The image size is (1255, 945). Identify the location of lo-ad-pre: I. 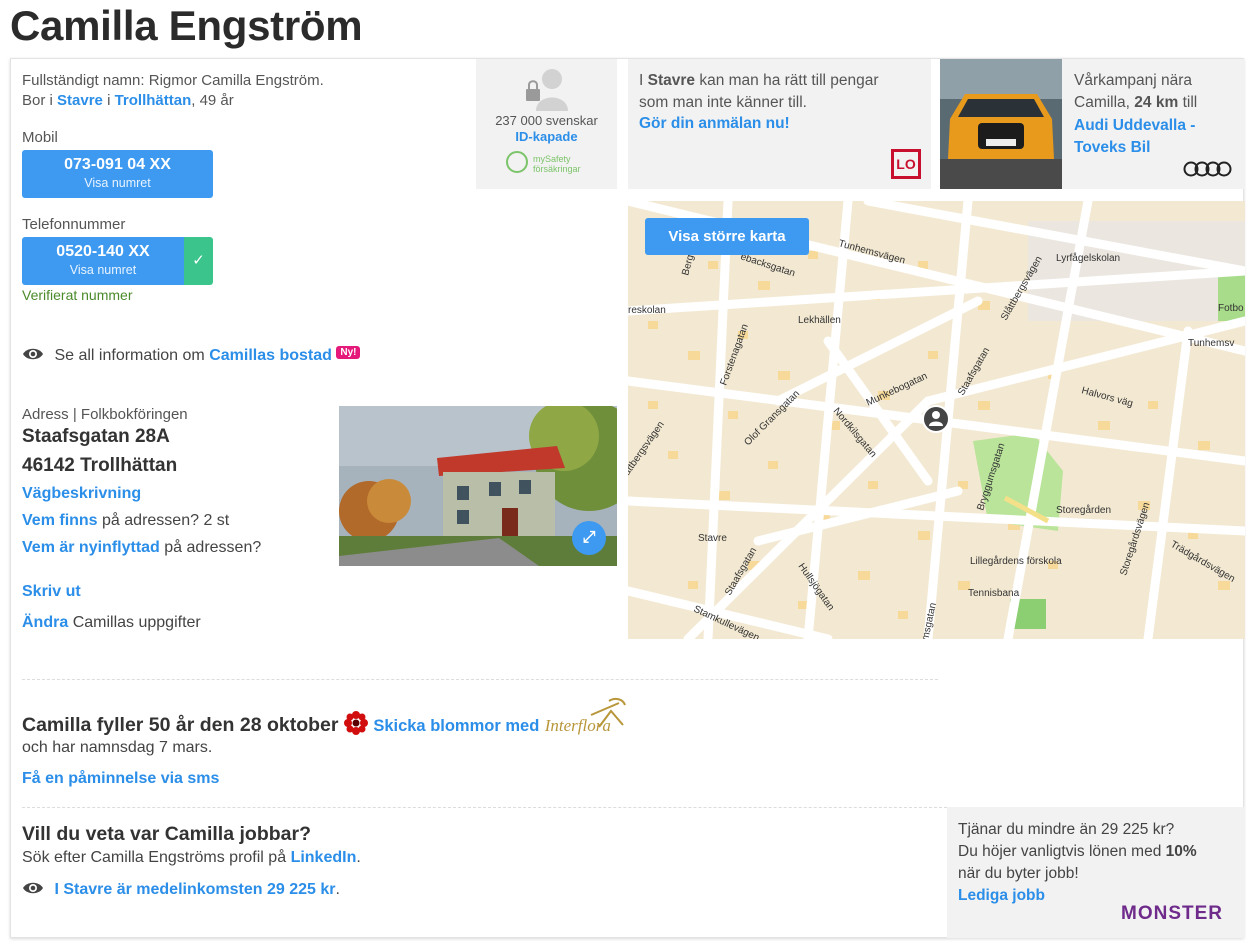
(641, 80).